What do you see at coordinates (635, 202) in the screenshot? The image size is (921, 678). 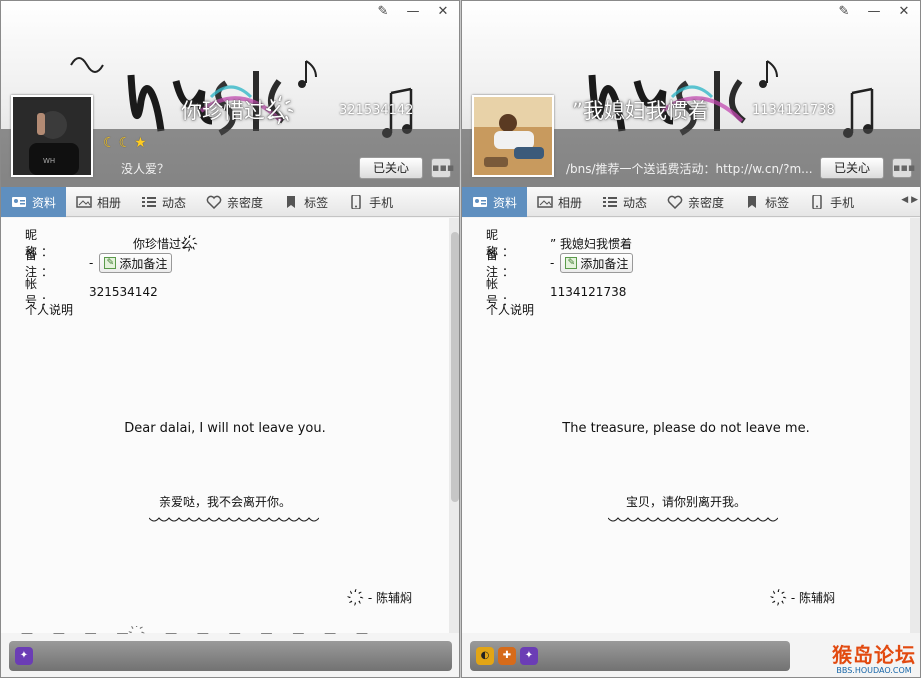 I see `tab-label: 动态` at bounding box center [635, 202].